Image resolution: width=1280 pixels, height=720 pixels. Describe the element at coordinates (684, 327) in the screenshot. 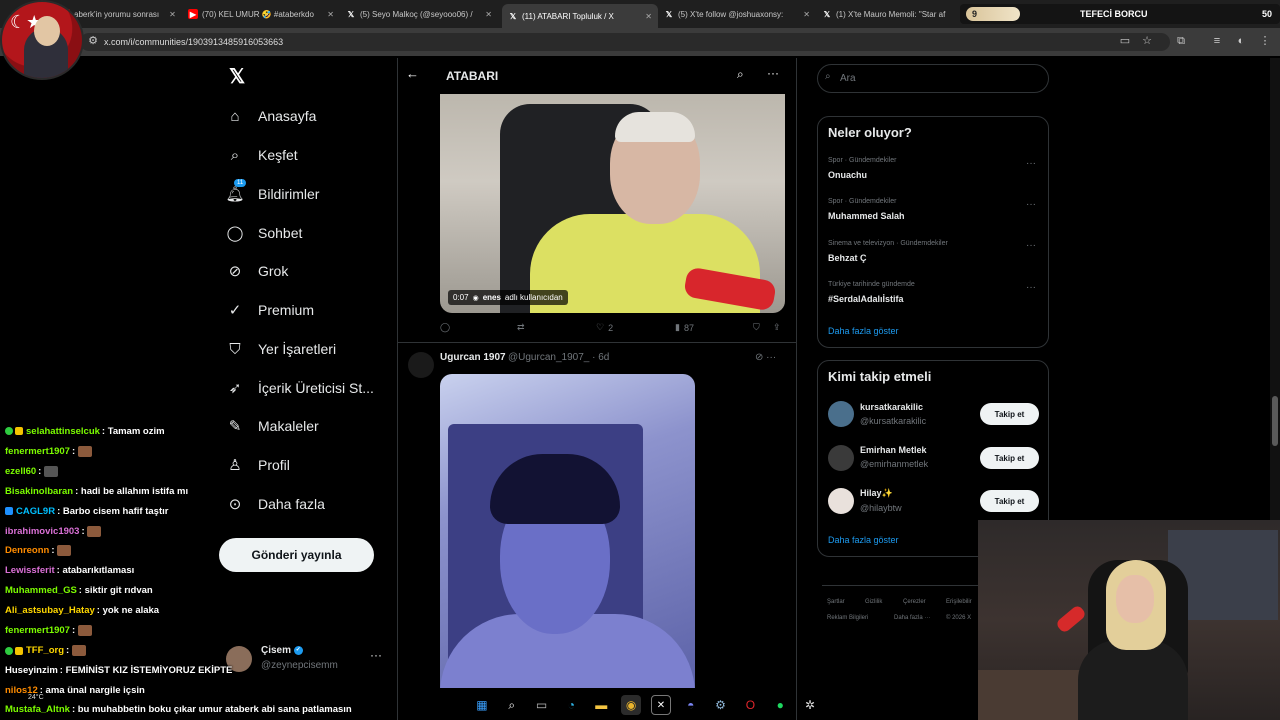

I see `views-button: ▮ 87` at that location.